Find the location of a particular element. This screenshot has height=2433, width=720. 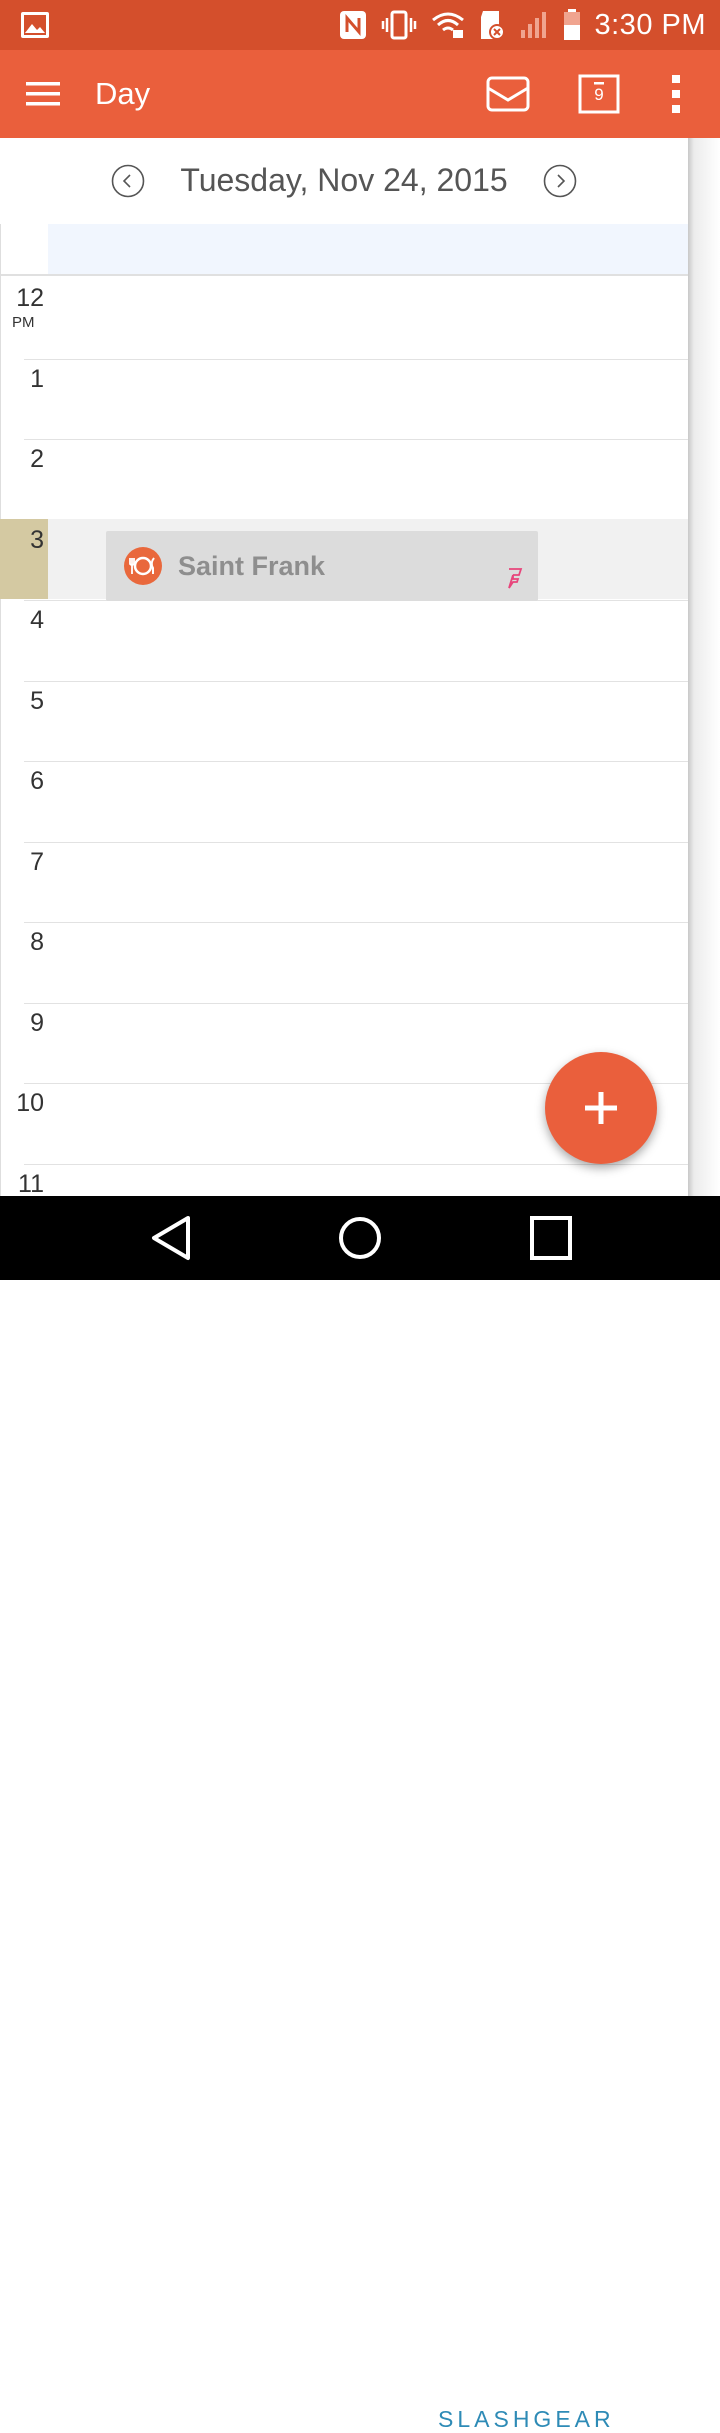

hour-row: 5 is located at coordinates (344, 721).